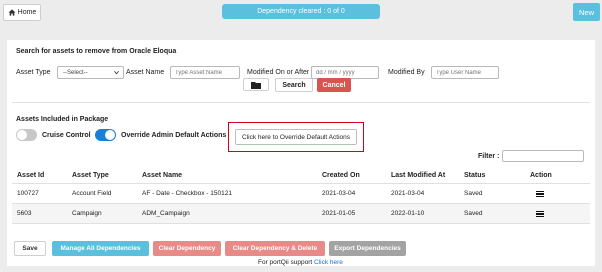 The width and height of the screenshot is (602, 272). What do you see at coordinates (100, 248) in the screenshot?
I see `manage-all-dependencies-button: Manage All Dependencies` at bounding box center [100, 248].